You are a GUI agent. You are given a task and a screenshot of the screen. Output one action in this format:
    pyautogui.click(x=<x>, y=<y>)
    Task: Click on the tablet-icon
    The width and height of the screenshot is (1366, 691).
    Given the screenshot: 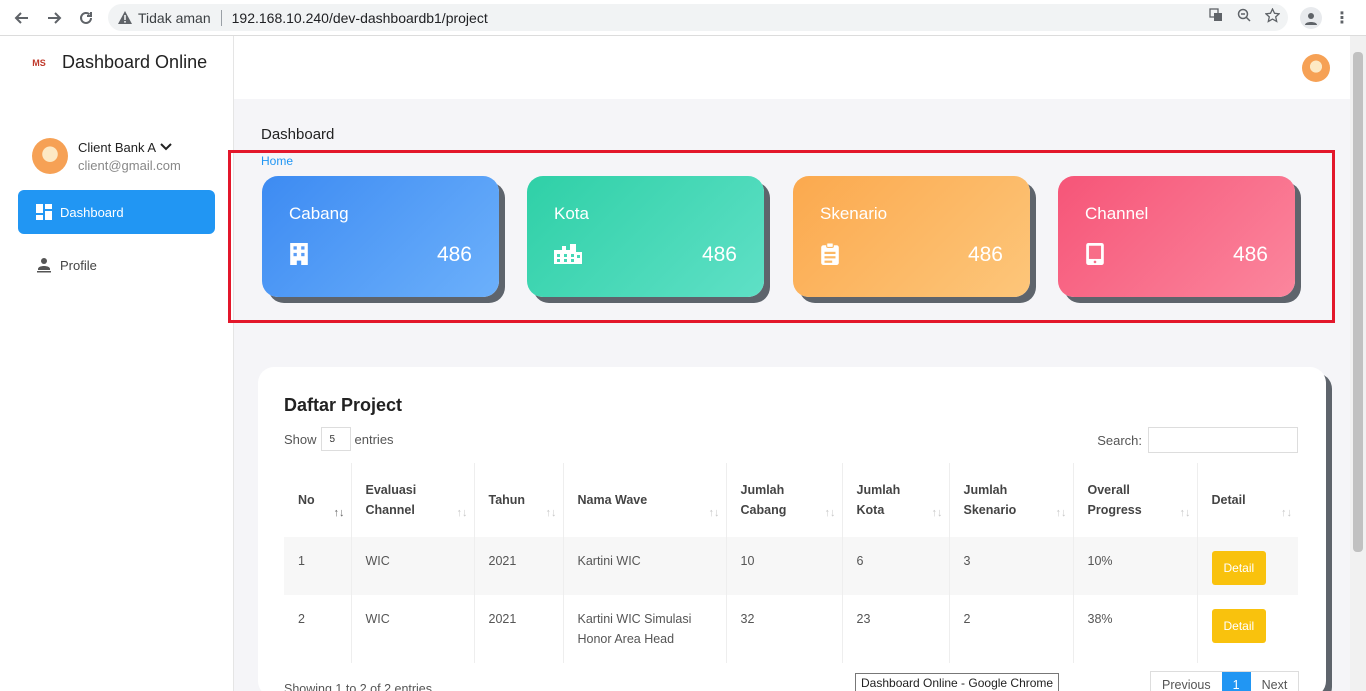 What is the action you would take?
    pyautogui.click(x=1095, y=254)
    